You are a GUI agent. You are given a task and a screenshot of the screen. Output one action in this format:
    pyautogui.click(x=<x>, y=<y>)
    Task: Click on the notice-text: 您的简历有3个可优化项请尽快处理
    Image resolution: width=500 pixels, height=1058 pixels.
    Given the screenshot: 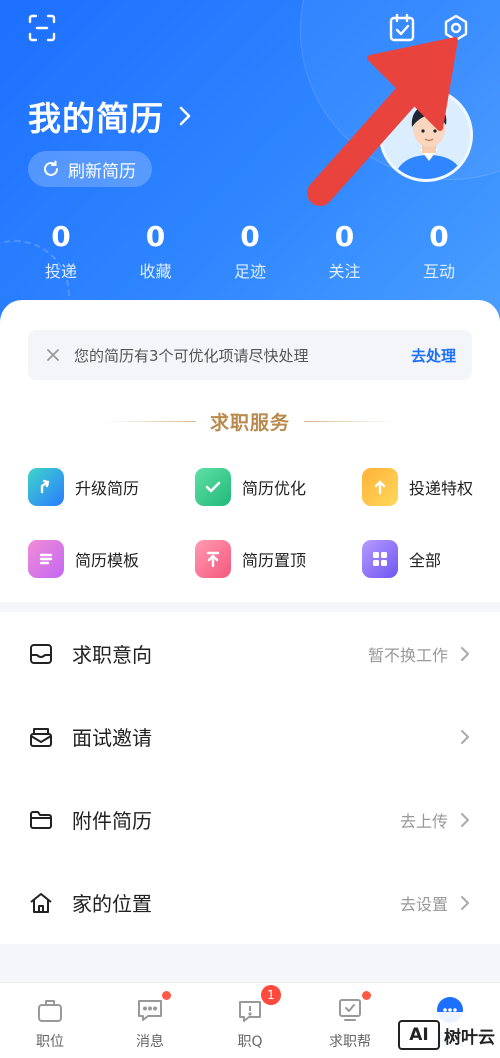 What is the action you would take?
    pyautogui.click(x=191, y=355)
    